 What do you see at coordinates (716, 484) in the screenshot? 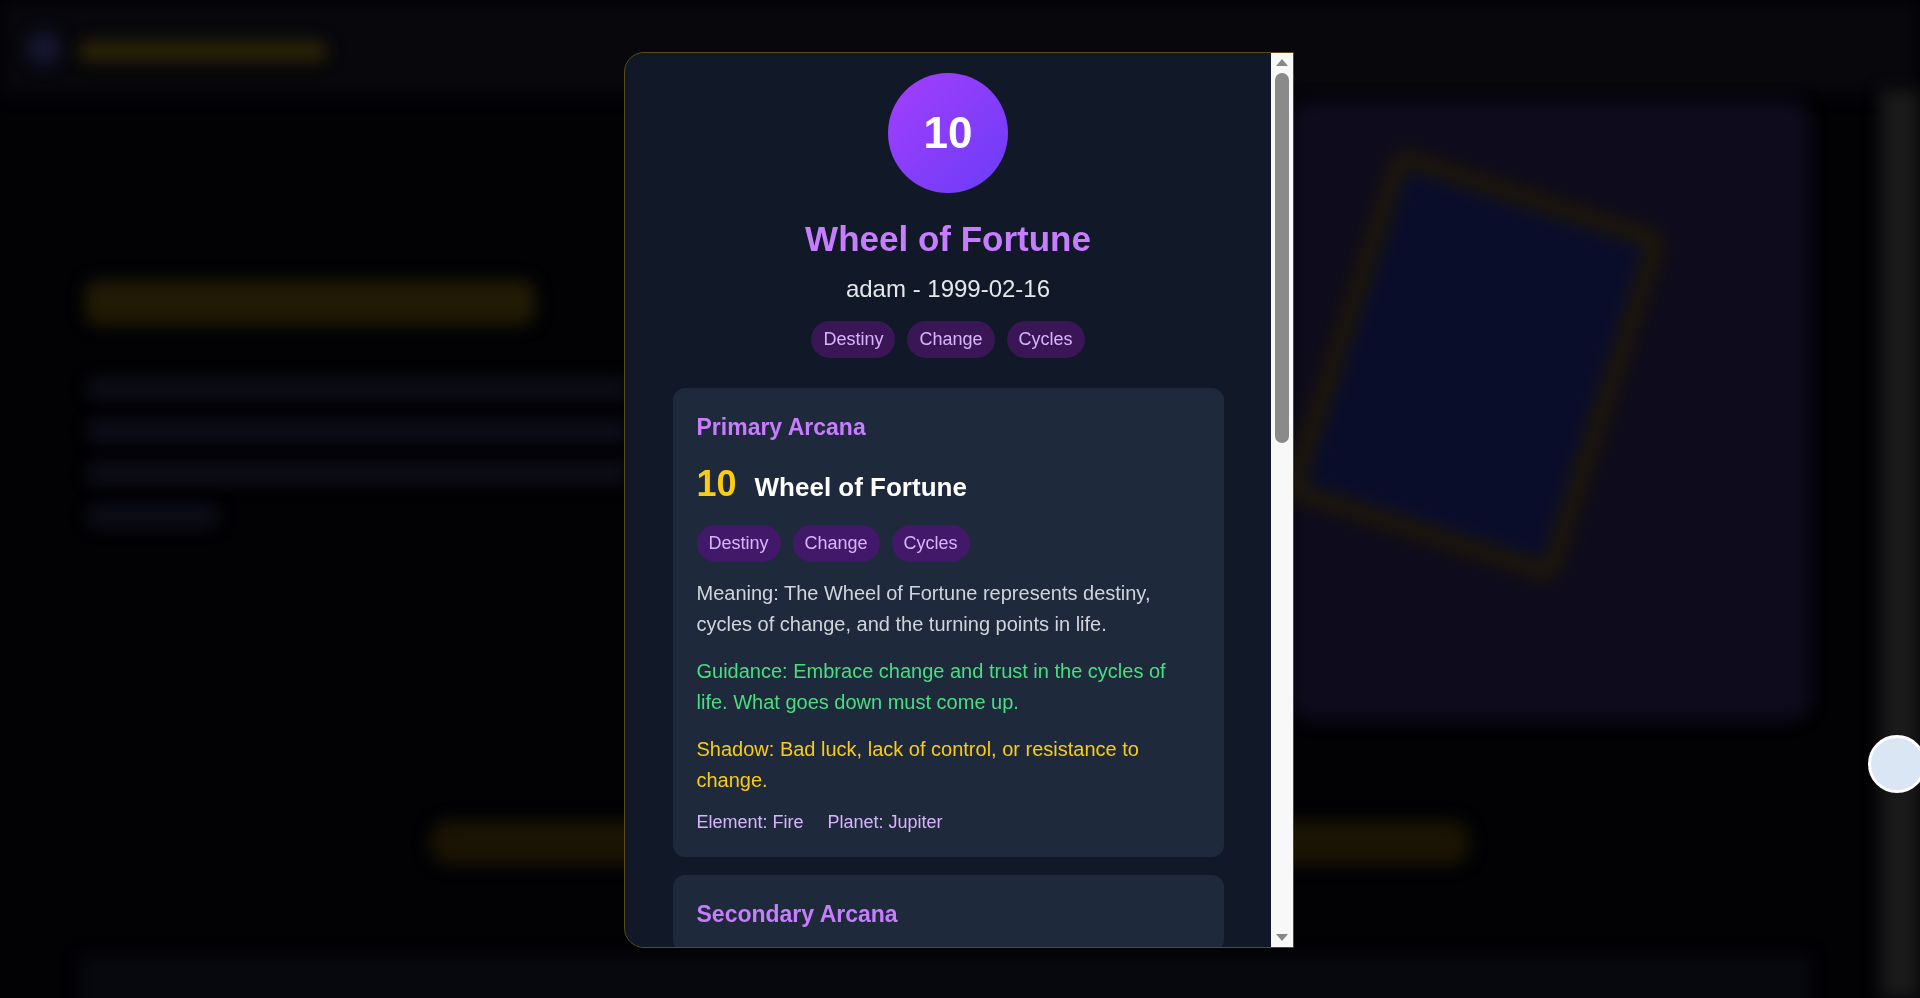
I see `arcana-number: 10` at bounding box center [716, 484].